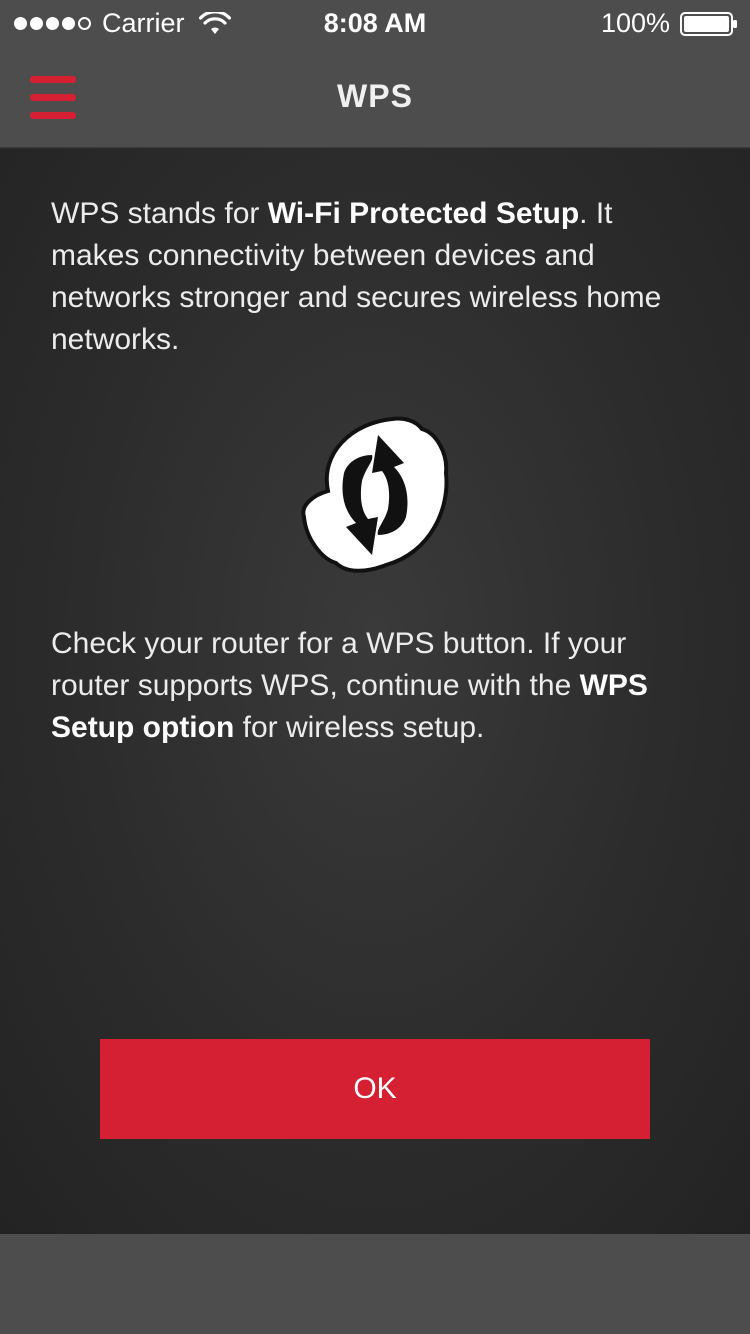  What do you see at coordinates (375, 1284) in the screenshot?
I see `bottom-bar` at bounding box center [375, 1284].